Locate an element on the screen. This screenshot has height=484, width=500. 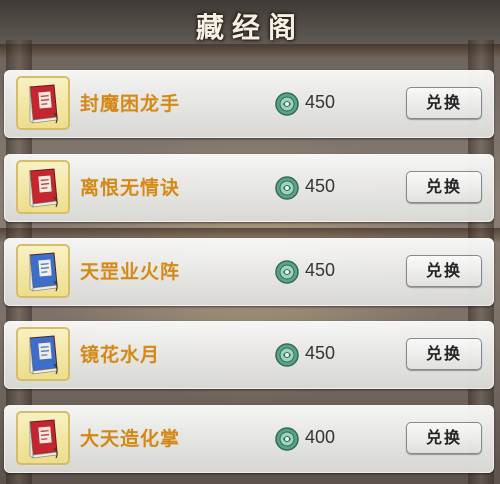
list-item: 离恨无情诀 450 兑换 is located at coordinates (249, 188).